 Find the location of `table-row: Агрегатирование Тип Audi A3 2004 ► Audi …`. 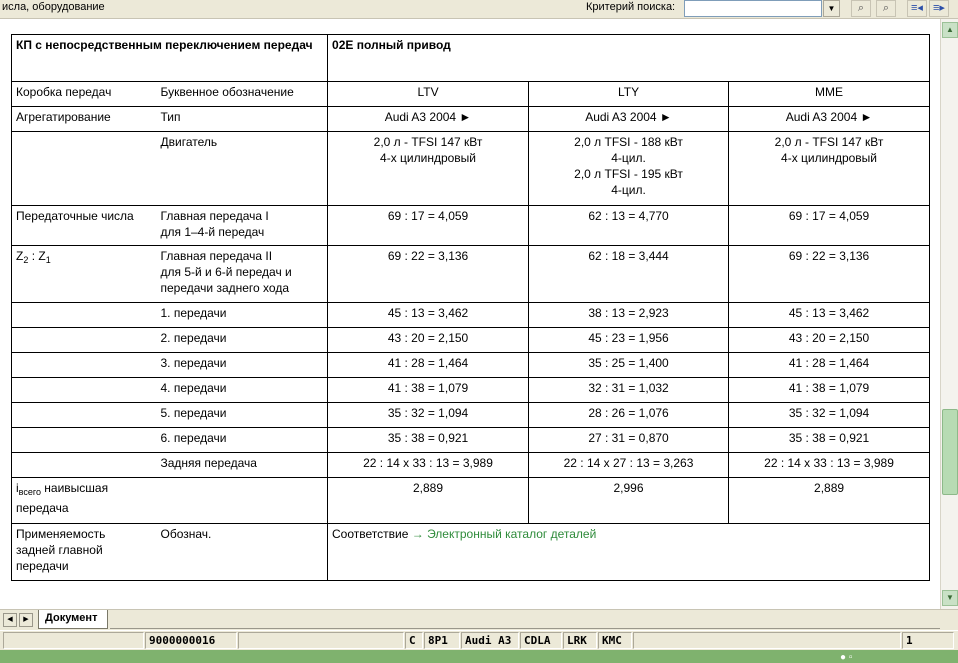

table-row: Агрегатирование Тип Audi A3 2004 ► Audi … is located at coordinates (471, 119).